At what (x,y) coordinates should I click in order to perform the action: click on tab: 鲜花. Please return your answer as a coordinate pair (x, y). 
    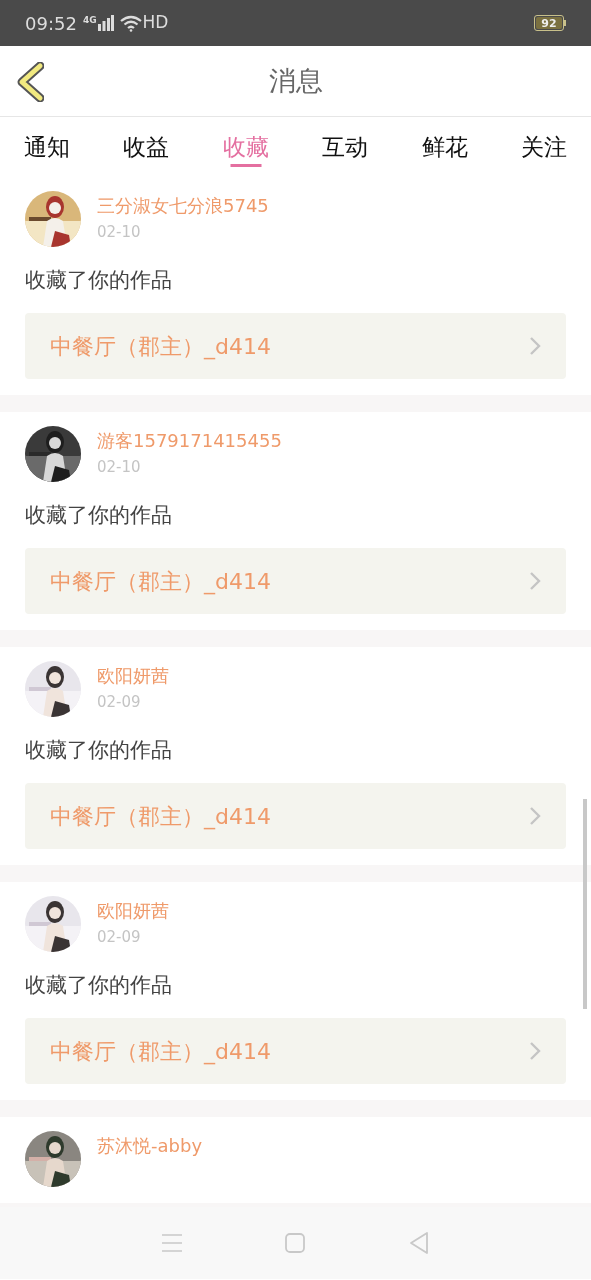
    Looking at the image, I should click on (444, 147).